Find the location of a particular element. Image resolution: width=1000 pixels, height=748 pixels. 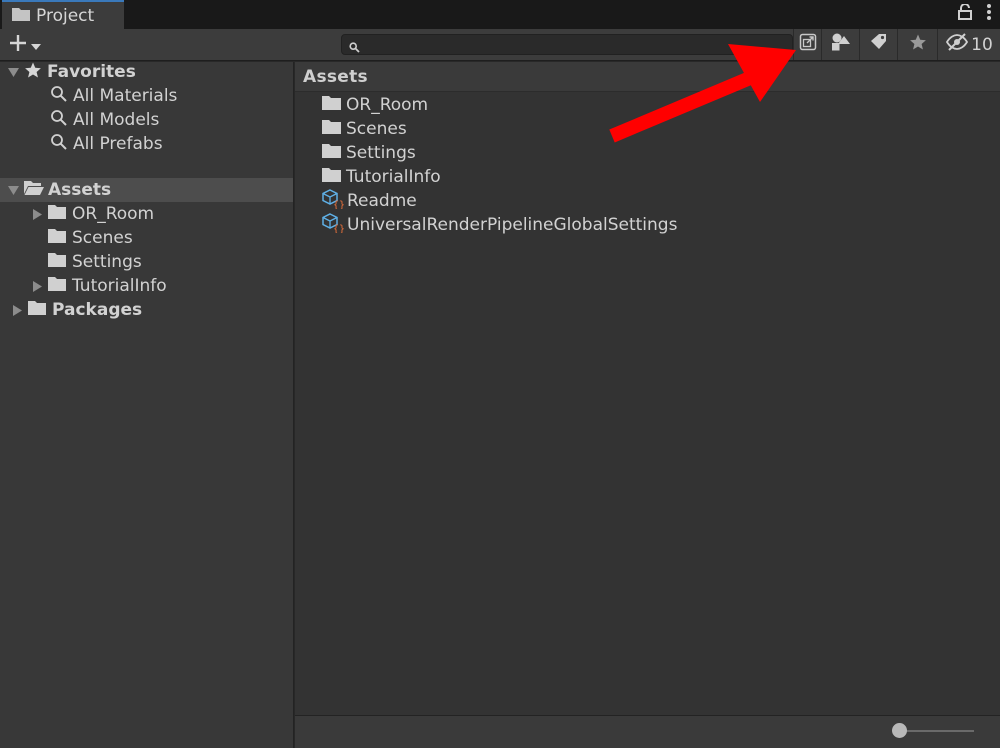

plus-icon is located at coordinates (18, 45).